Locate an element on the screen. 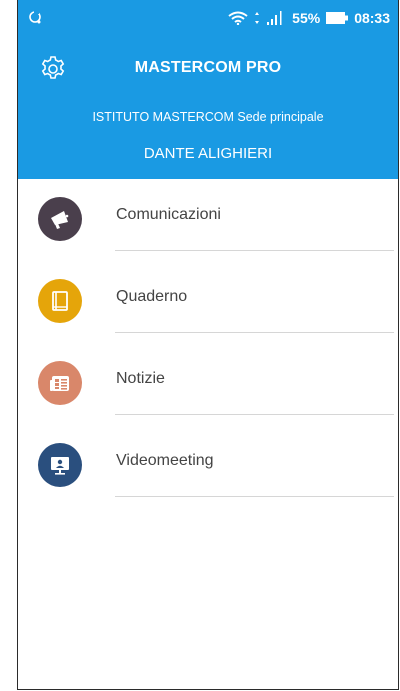  sync-status-icon is located at coordinates (35, 17).